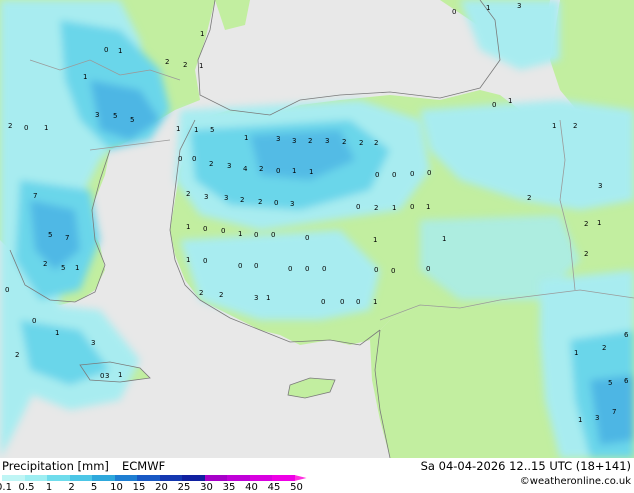 The height and width of the screenshot is (493, 634). What do you see at coordinates (626, 381) in the screenshot?
I see `precip-value: 6` at bounding box center [626, 381].